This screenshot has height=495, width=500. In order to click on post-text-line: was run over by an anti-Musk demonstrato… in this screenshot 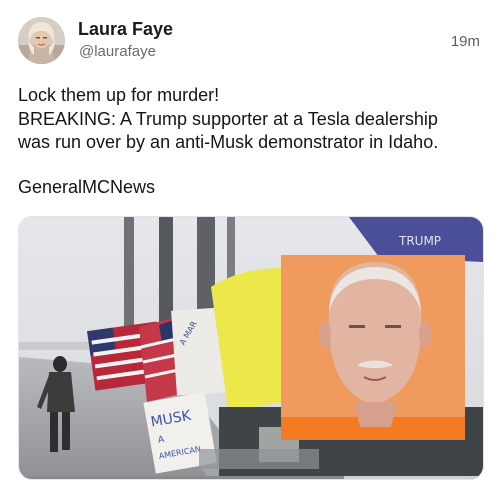, I will do `click(228, 142)`.